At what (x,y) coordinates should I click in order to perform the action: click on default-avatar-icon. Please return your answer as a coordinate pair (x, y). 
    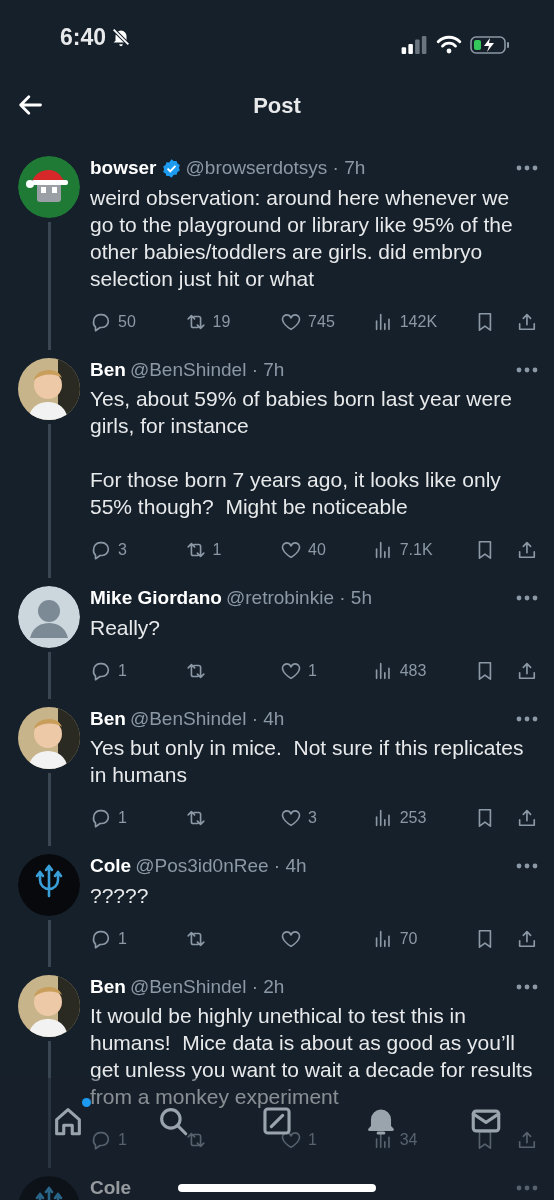
    Looking at the image, I should click on (49, 617).